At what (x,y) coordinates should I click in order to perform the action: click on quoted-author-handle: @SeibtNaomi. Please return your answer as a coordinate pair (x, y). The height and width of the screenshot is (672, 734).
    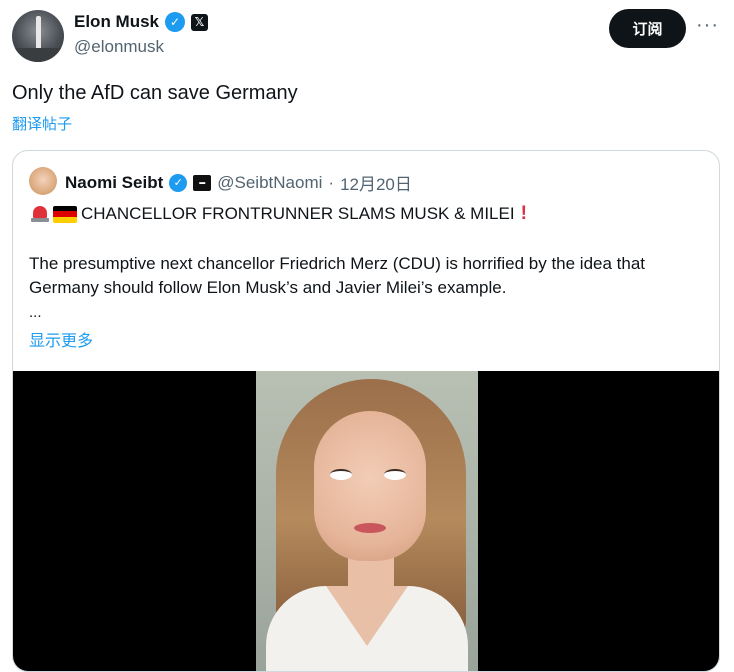
    Looking at the image, I should click on (270, 182).